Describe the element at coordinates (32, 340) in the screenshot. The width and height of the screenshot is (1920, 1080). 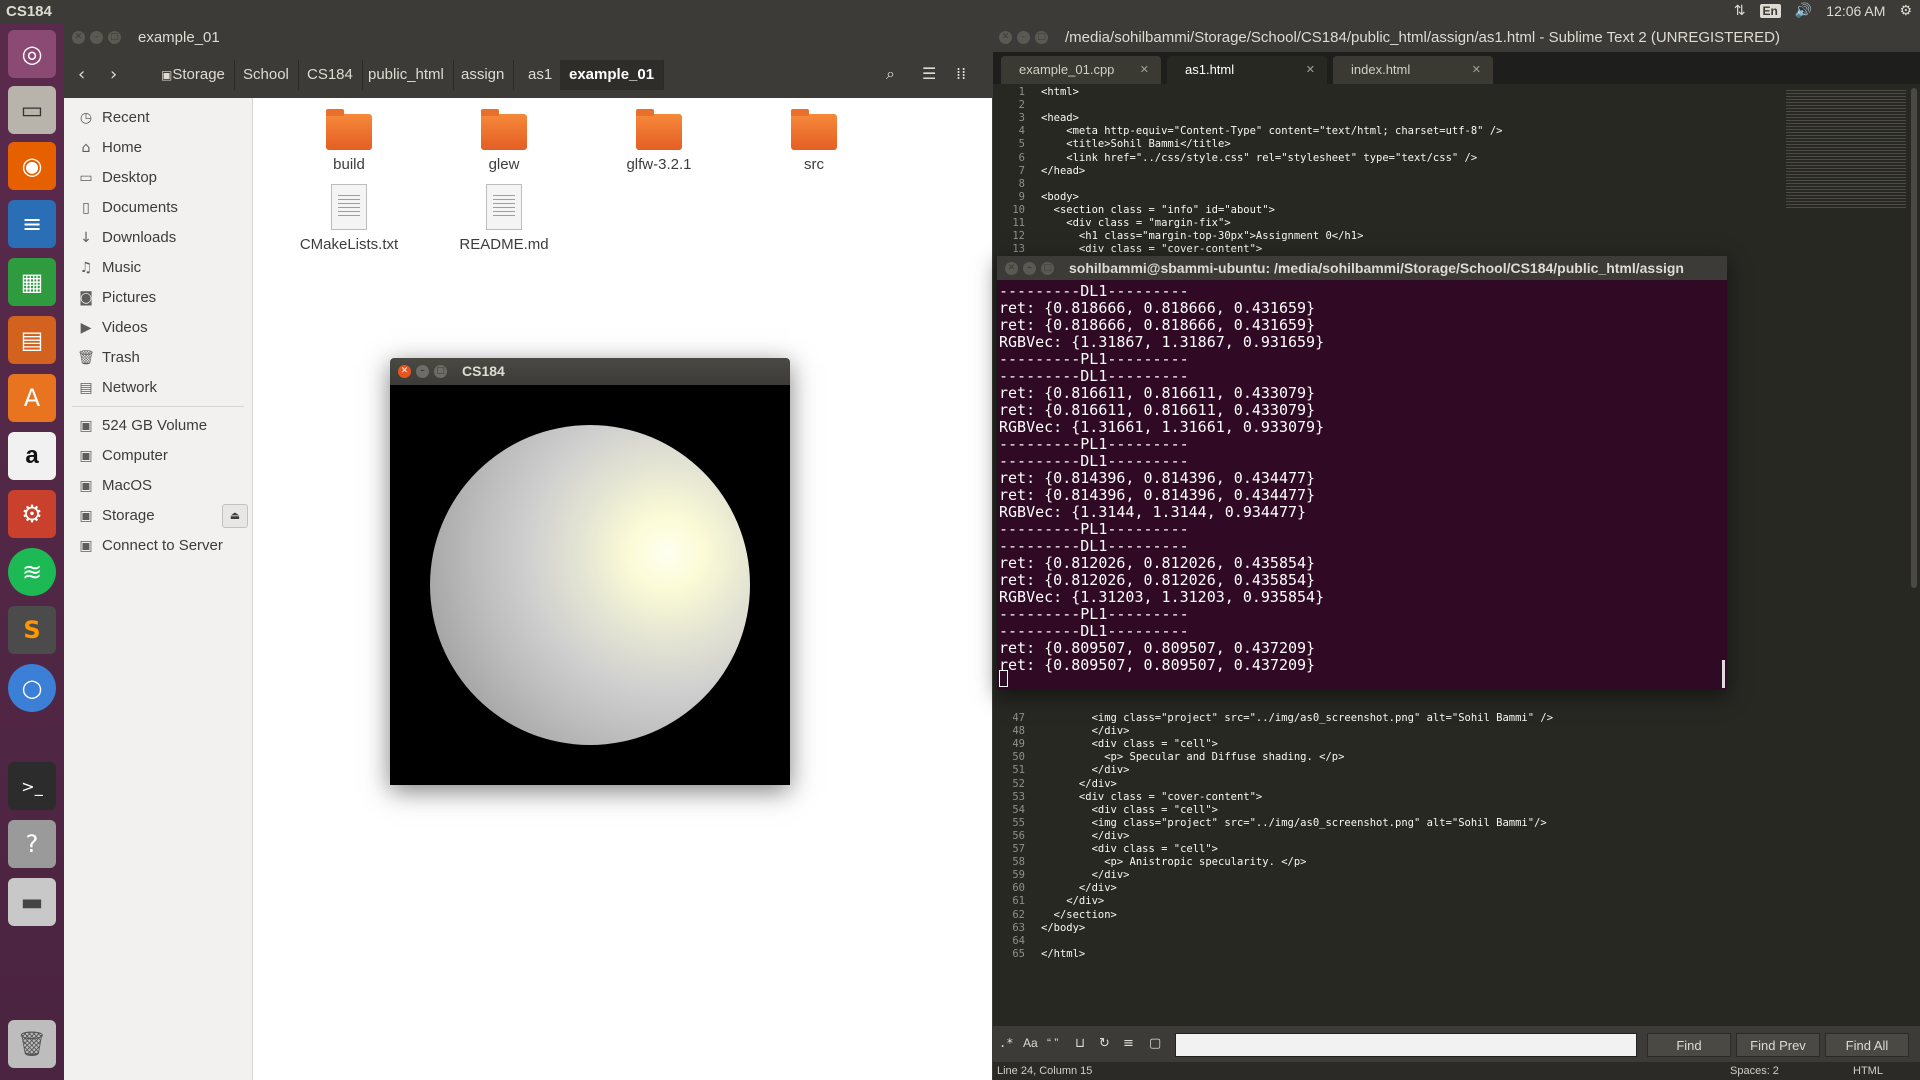
I see `impress-icon: ▤` at that location.